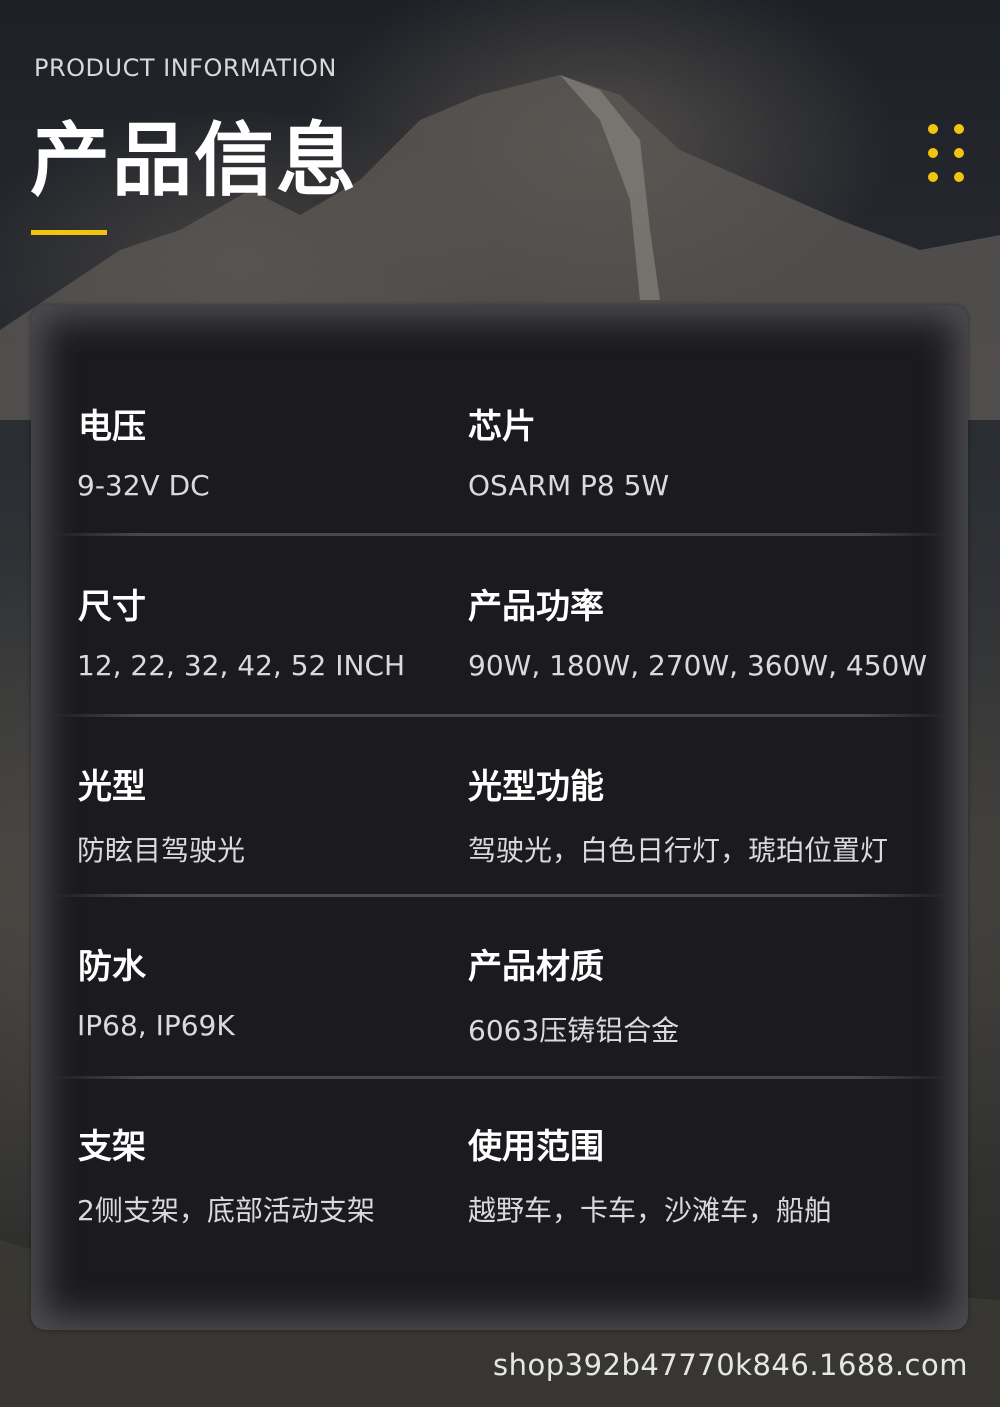 Image resolution: width=1000 pixels, height=1407 pixels. I want to click on spec-value-application: 越野车，卡车，沙滩车，船舶, so click(650, 1210).